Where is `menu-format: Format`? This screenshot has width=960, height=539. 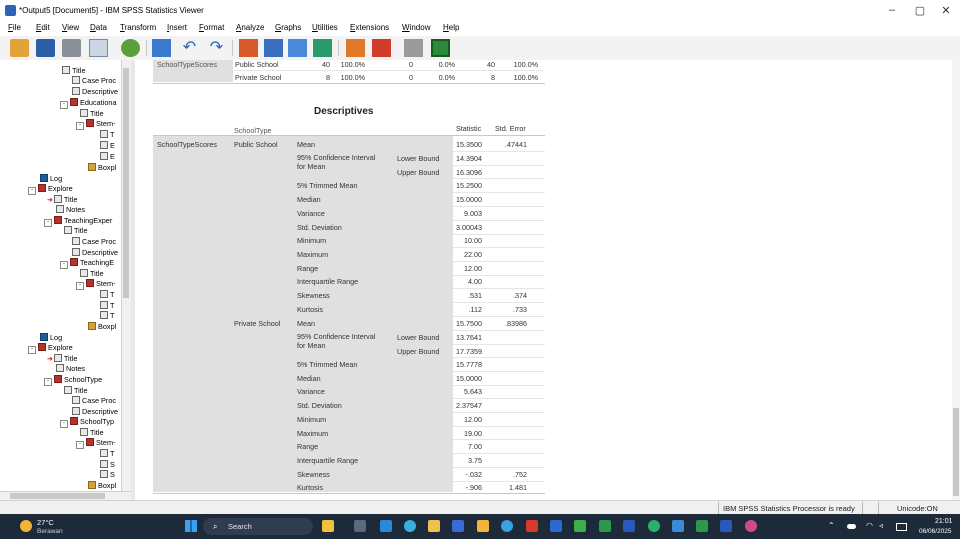
menu-format: Format is located at coordinates (211, 27).